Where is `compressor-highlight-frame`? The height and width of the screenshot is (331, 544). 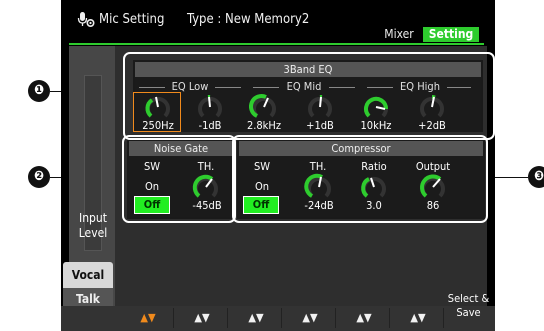 compressor-highlight-frame is located at coordinates (360, 179).